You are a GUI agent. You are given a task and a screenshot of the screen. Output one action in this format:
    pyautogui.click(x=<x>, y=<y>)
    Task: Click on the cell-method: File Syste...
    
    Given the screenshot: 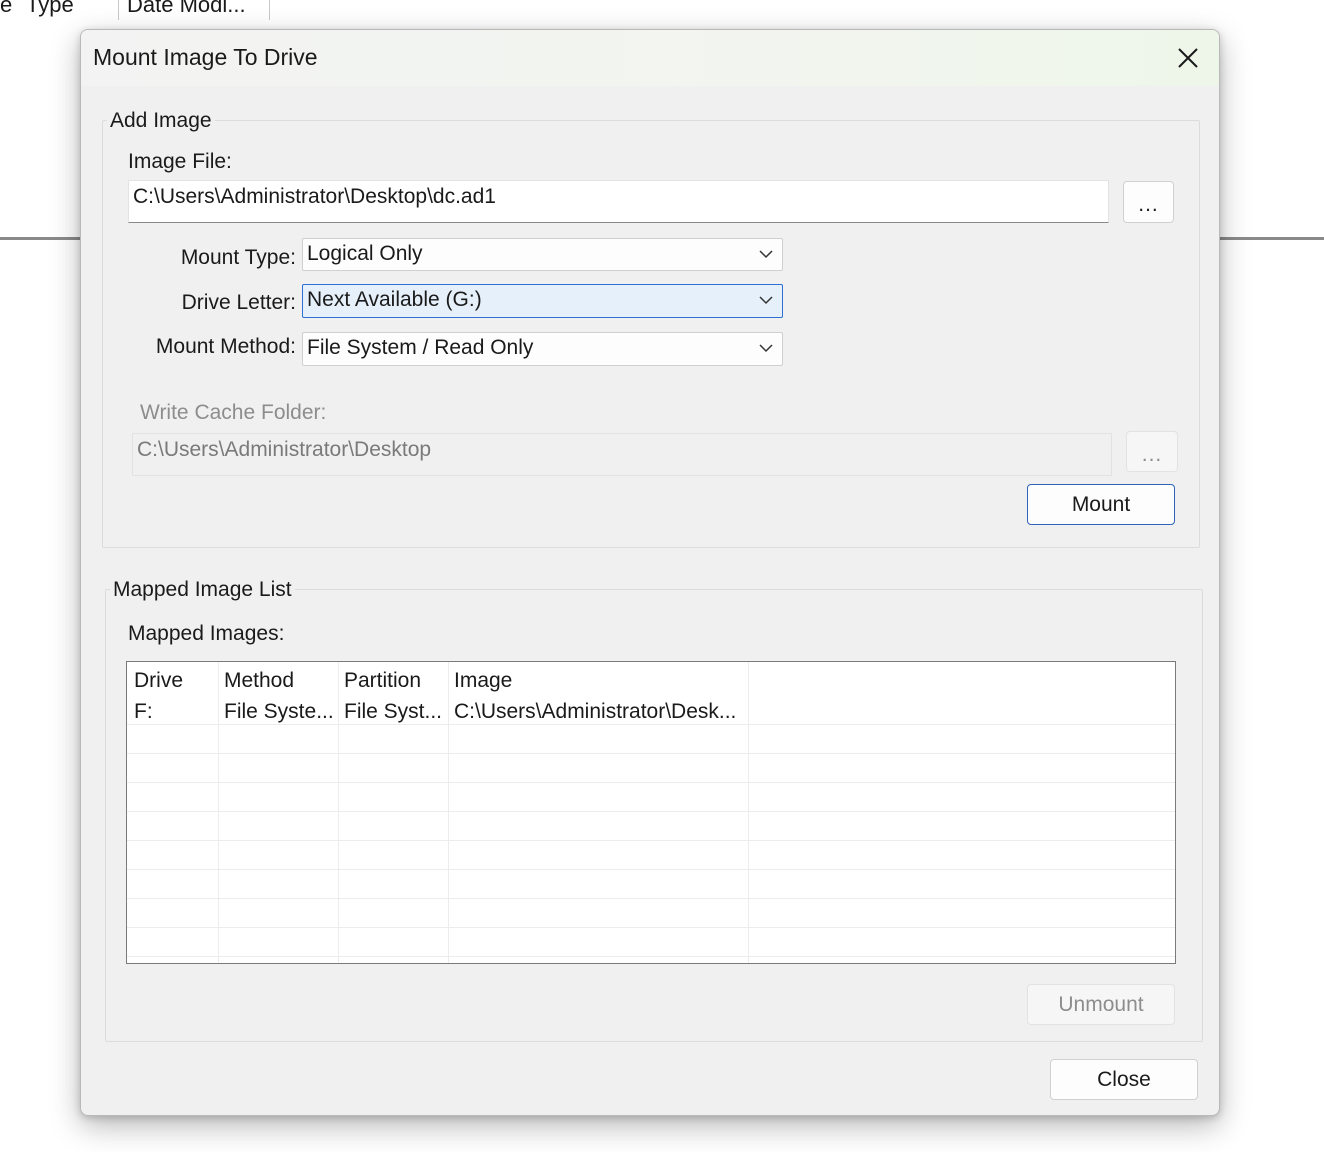 What is the action you would take?
    pyautogui.click(x=279, y=711)
    